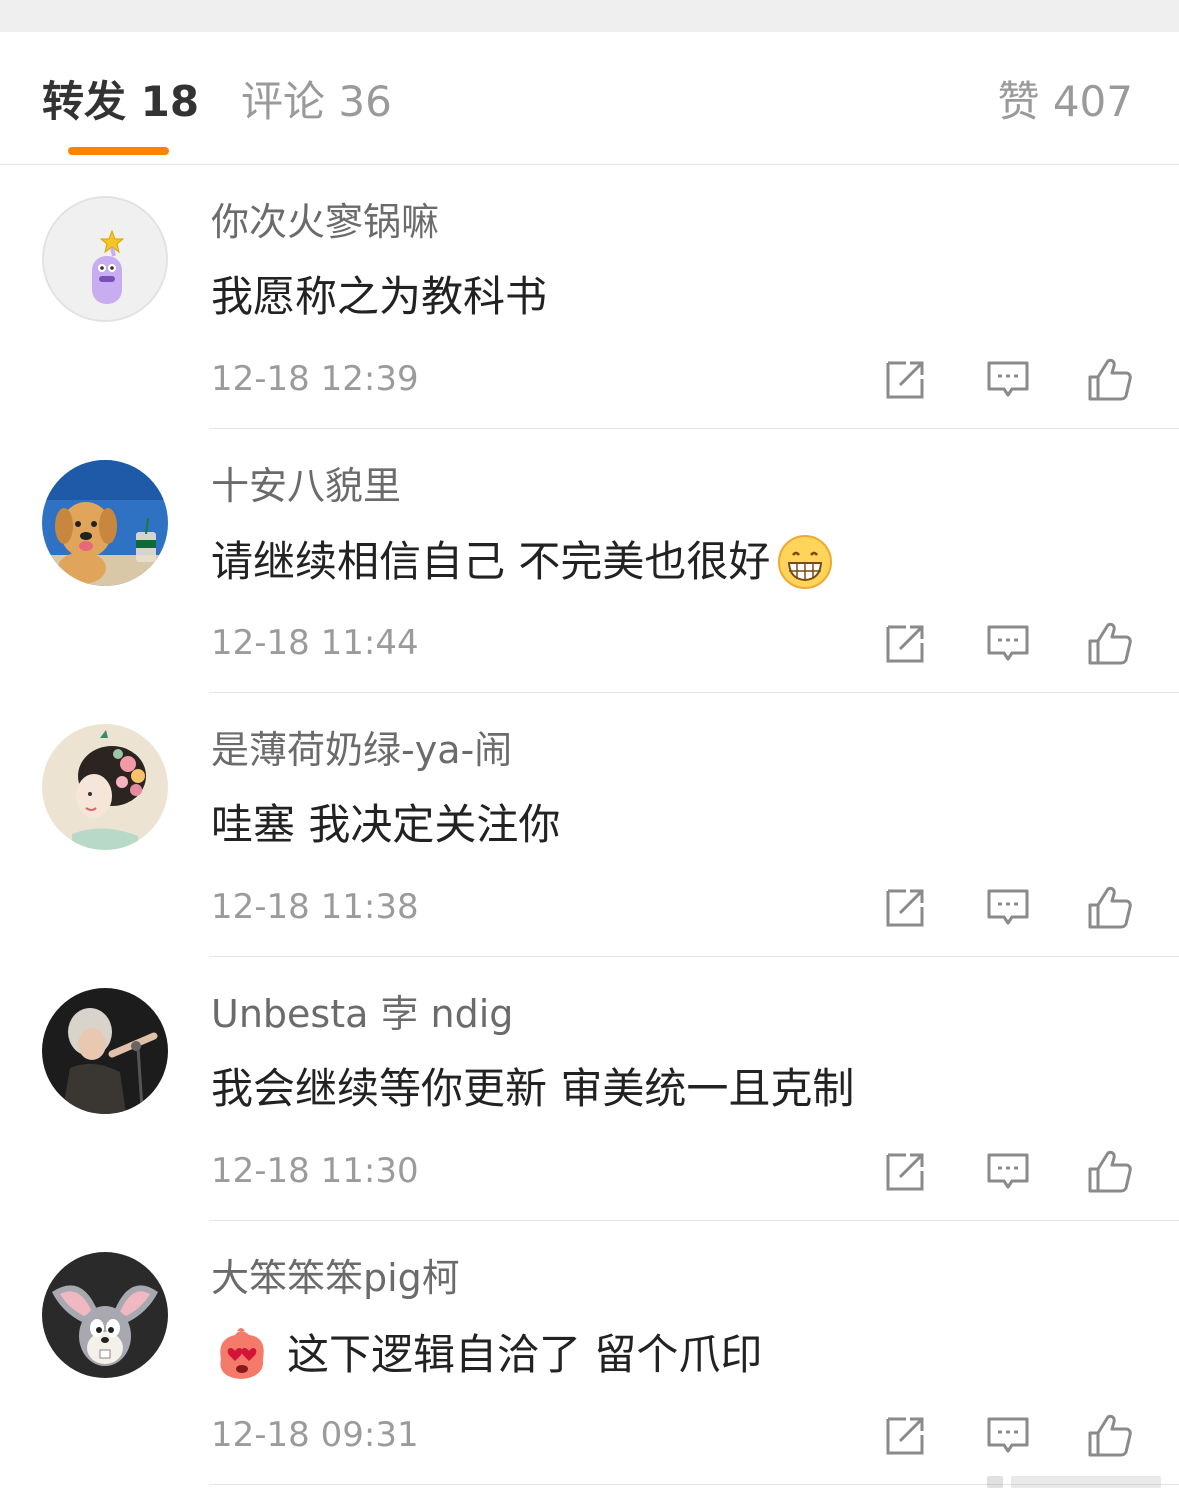 This screenshot has width=1179, height=1504. What do you see at coordinates (118, 151) in the screenshot?
I see `active-tab-indicator` at bounding box center [118, 151].